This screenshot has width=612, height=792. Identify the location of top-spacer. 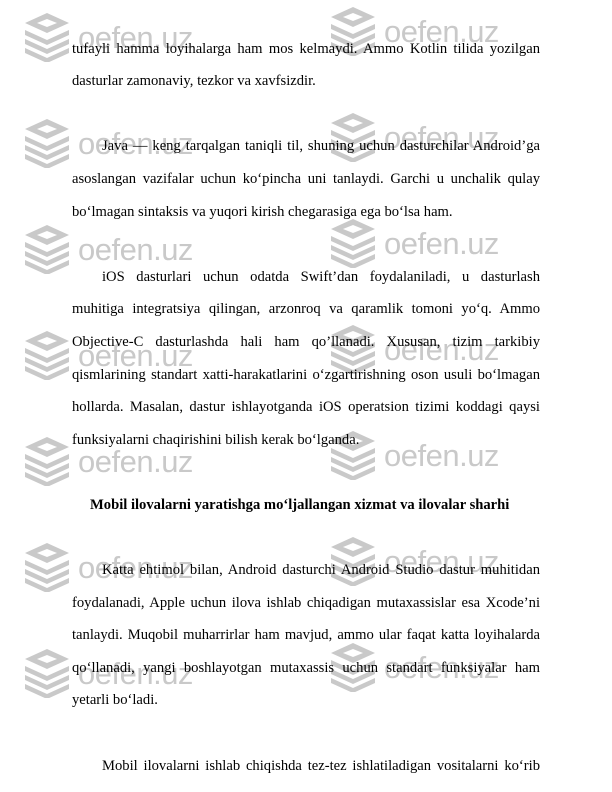
(306, 16).